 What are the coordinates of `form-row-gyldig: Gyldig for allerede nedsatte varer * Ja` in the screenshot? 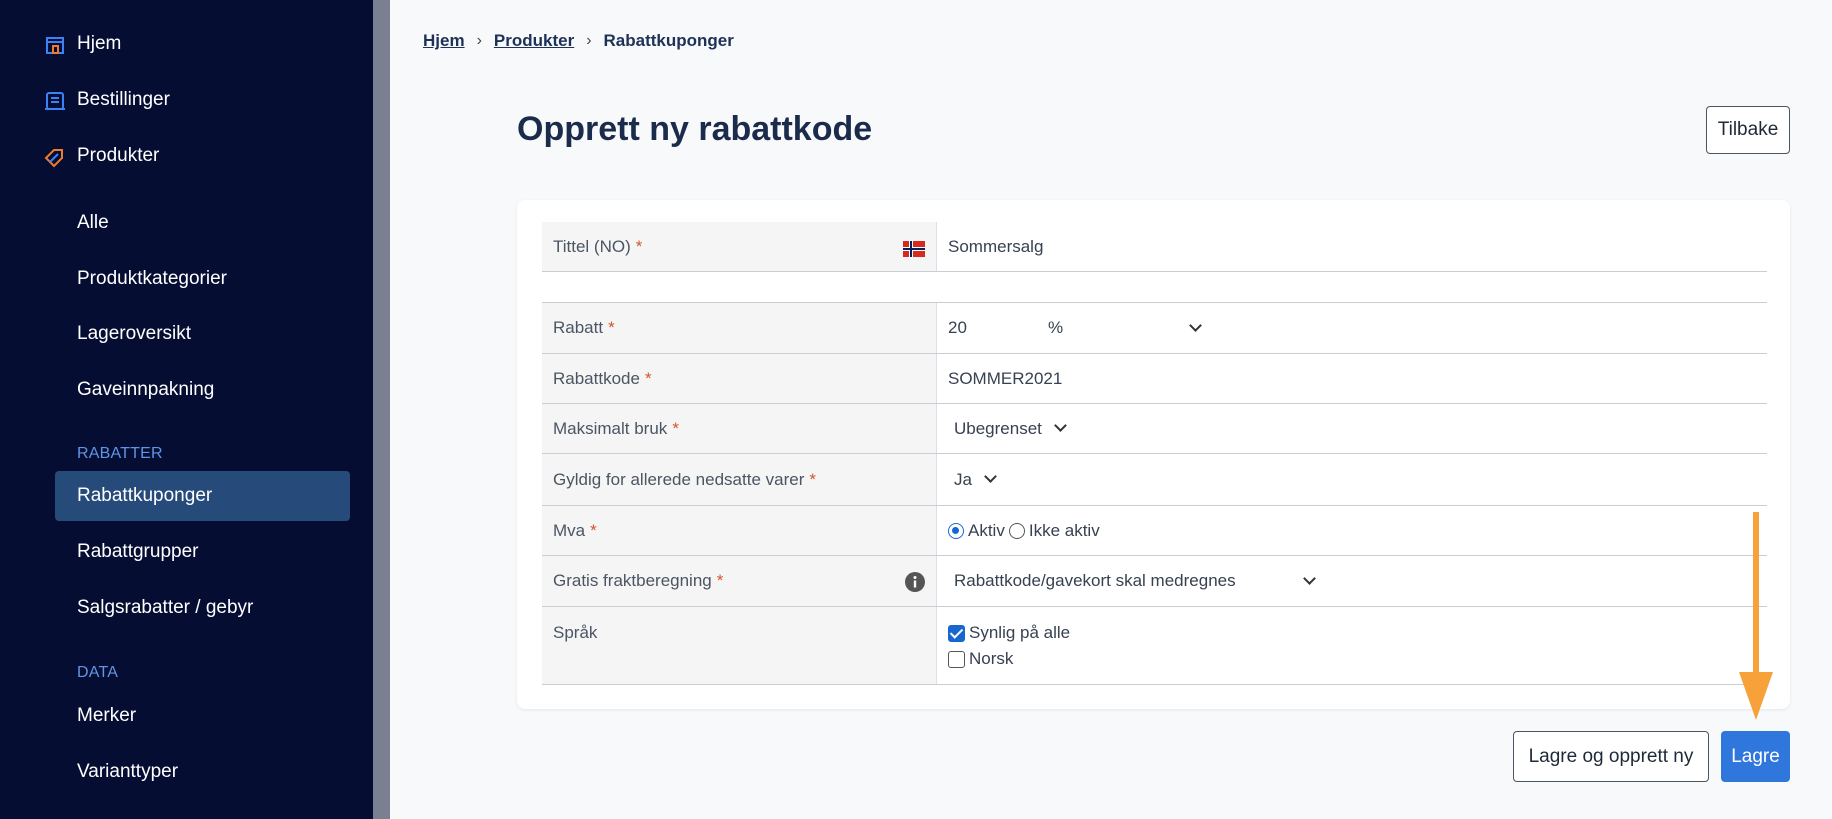 It's located at (1154, 480).